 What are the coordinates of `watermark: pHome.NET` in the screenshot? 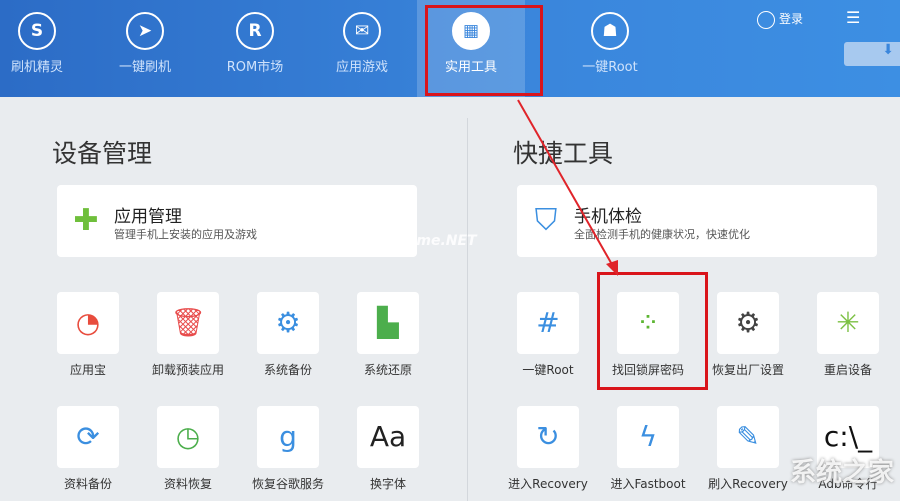 It's located at (431, 241).